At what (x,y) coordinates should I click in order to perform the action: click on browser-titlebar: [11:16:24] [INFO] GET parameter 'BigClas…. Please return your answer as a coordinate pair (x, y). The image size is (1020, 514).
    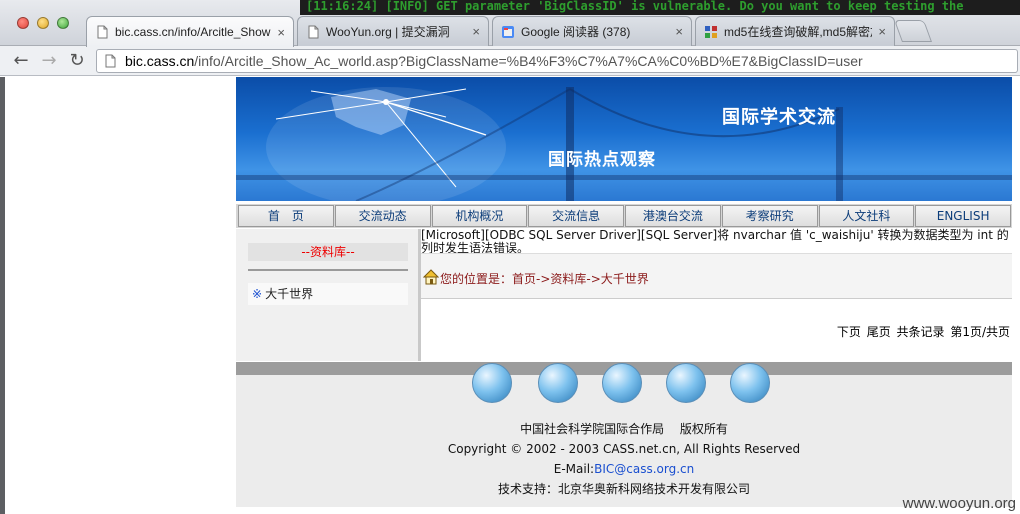
    Looking at the image, I should click on (510, 23).